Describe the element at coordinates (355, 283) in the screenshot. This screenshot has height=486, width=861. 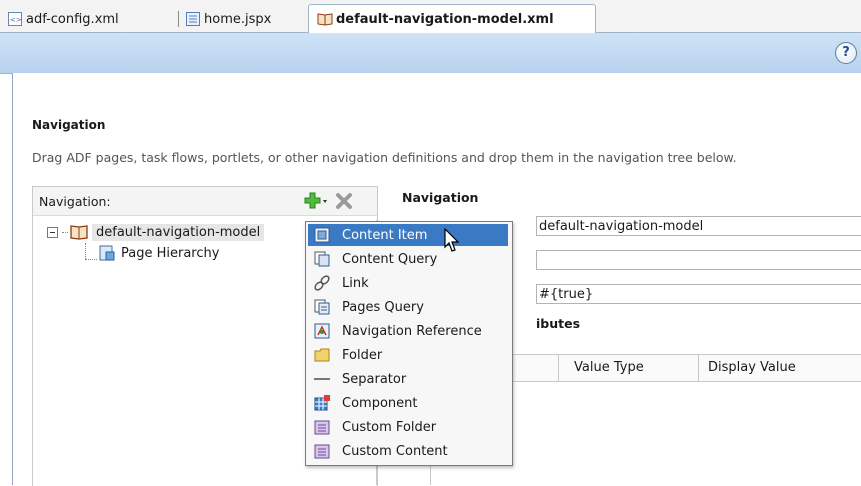
I see `menu-item-label: Link` at that location.